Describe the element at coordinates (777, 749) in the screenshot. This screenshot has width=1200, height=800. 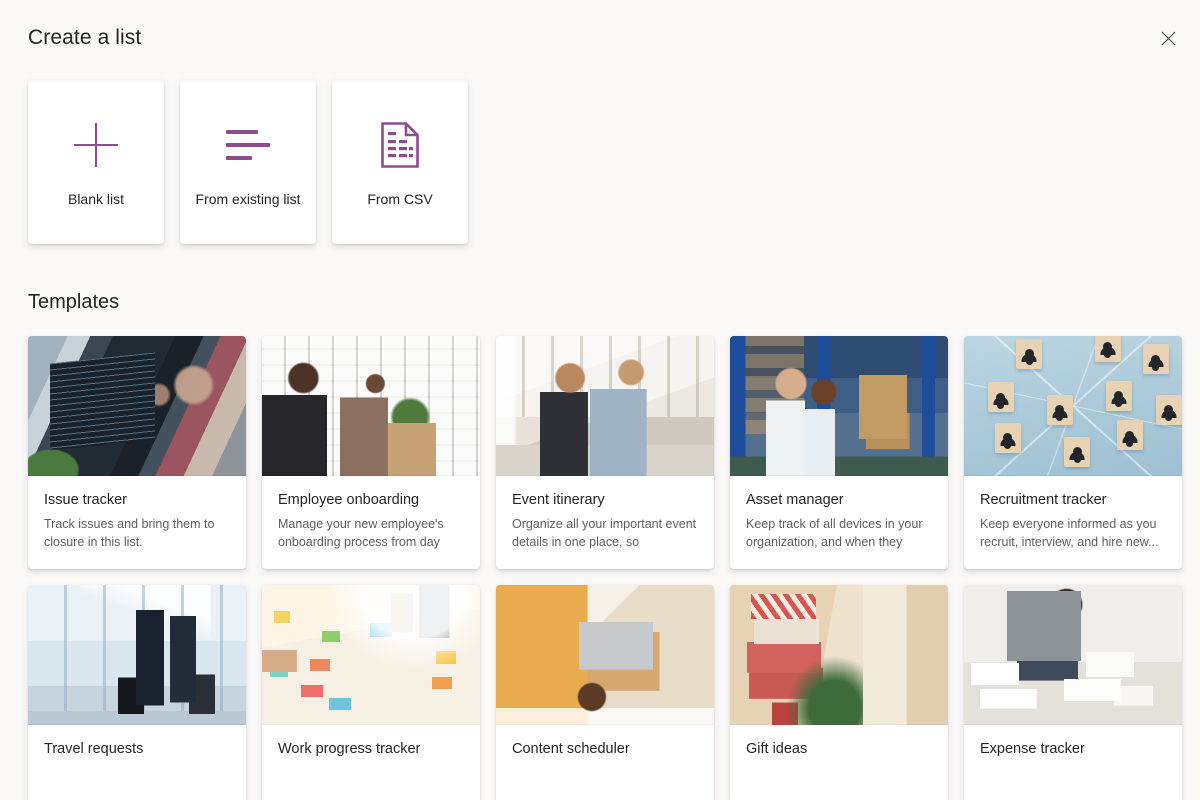
I see `template-title: Gift ideas` at that location.